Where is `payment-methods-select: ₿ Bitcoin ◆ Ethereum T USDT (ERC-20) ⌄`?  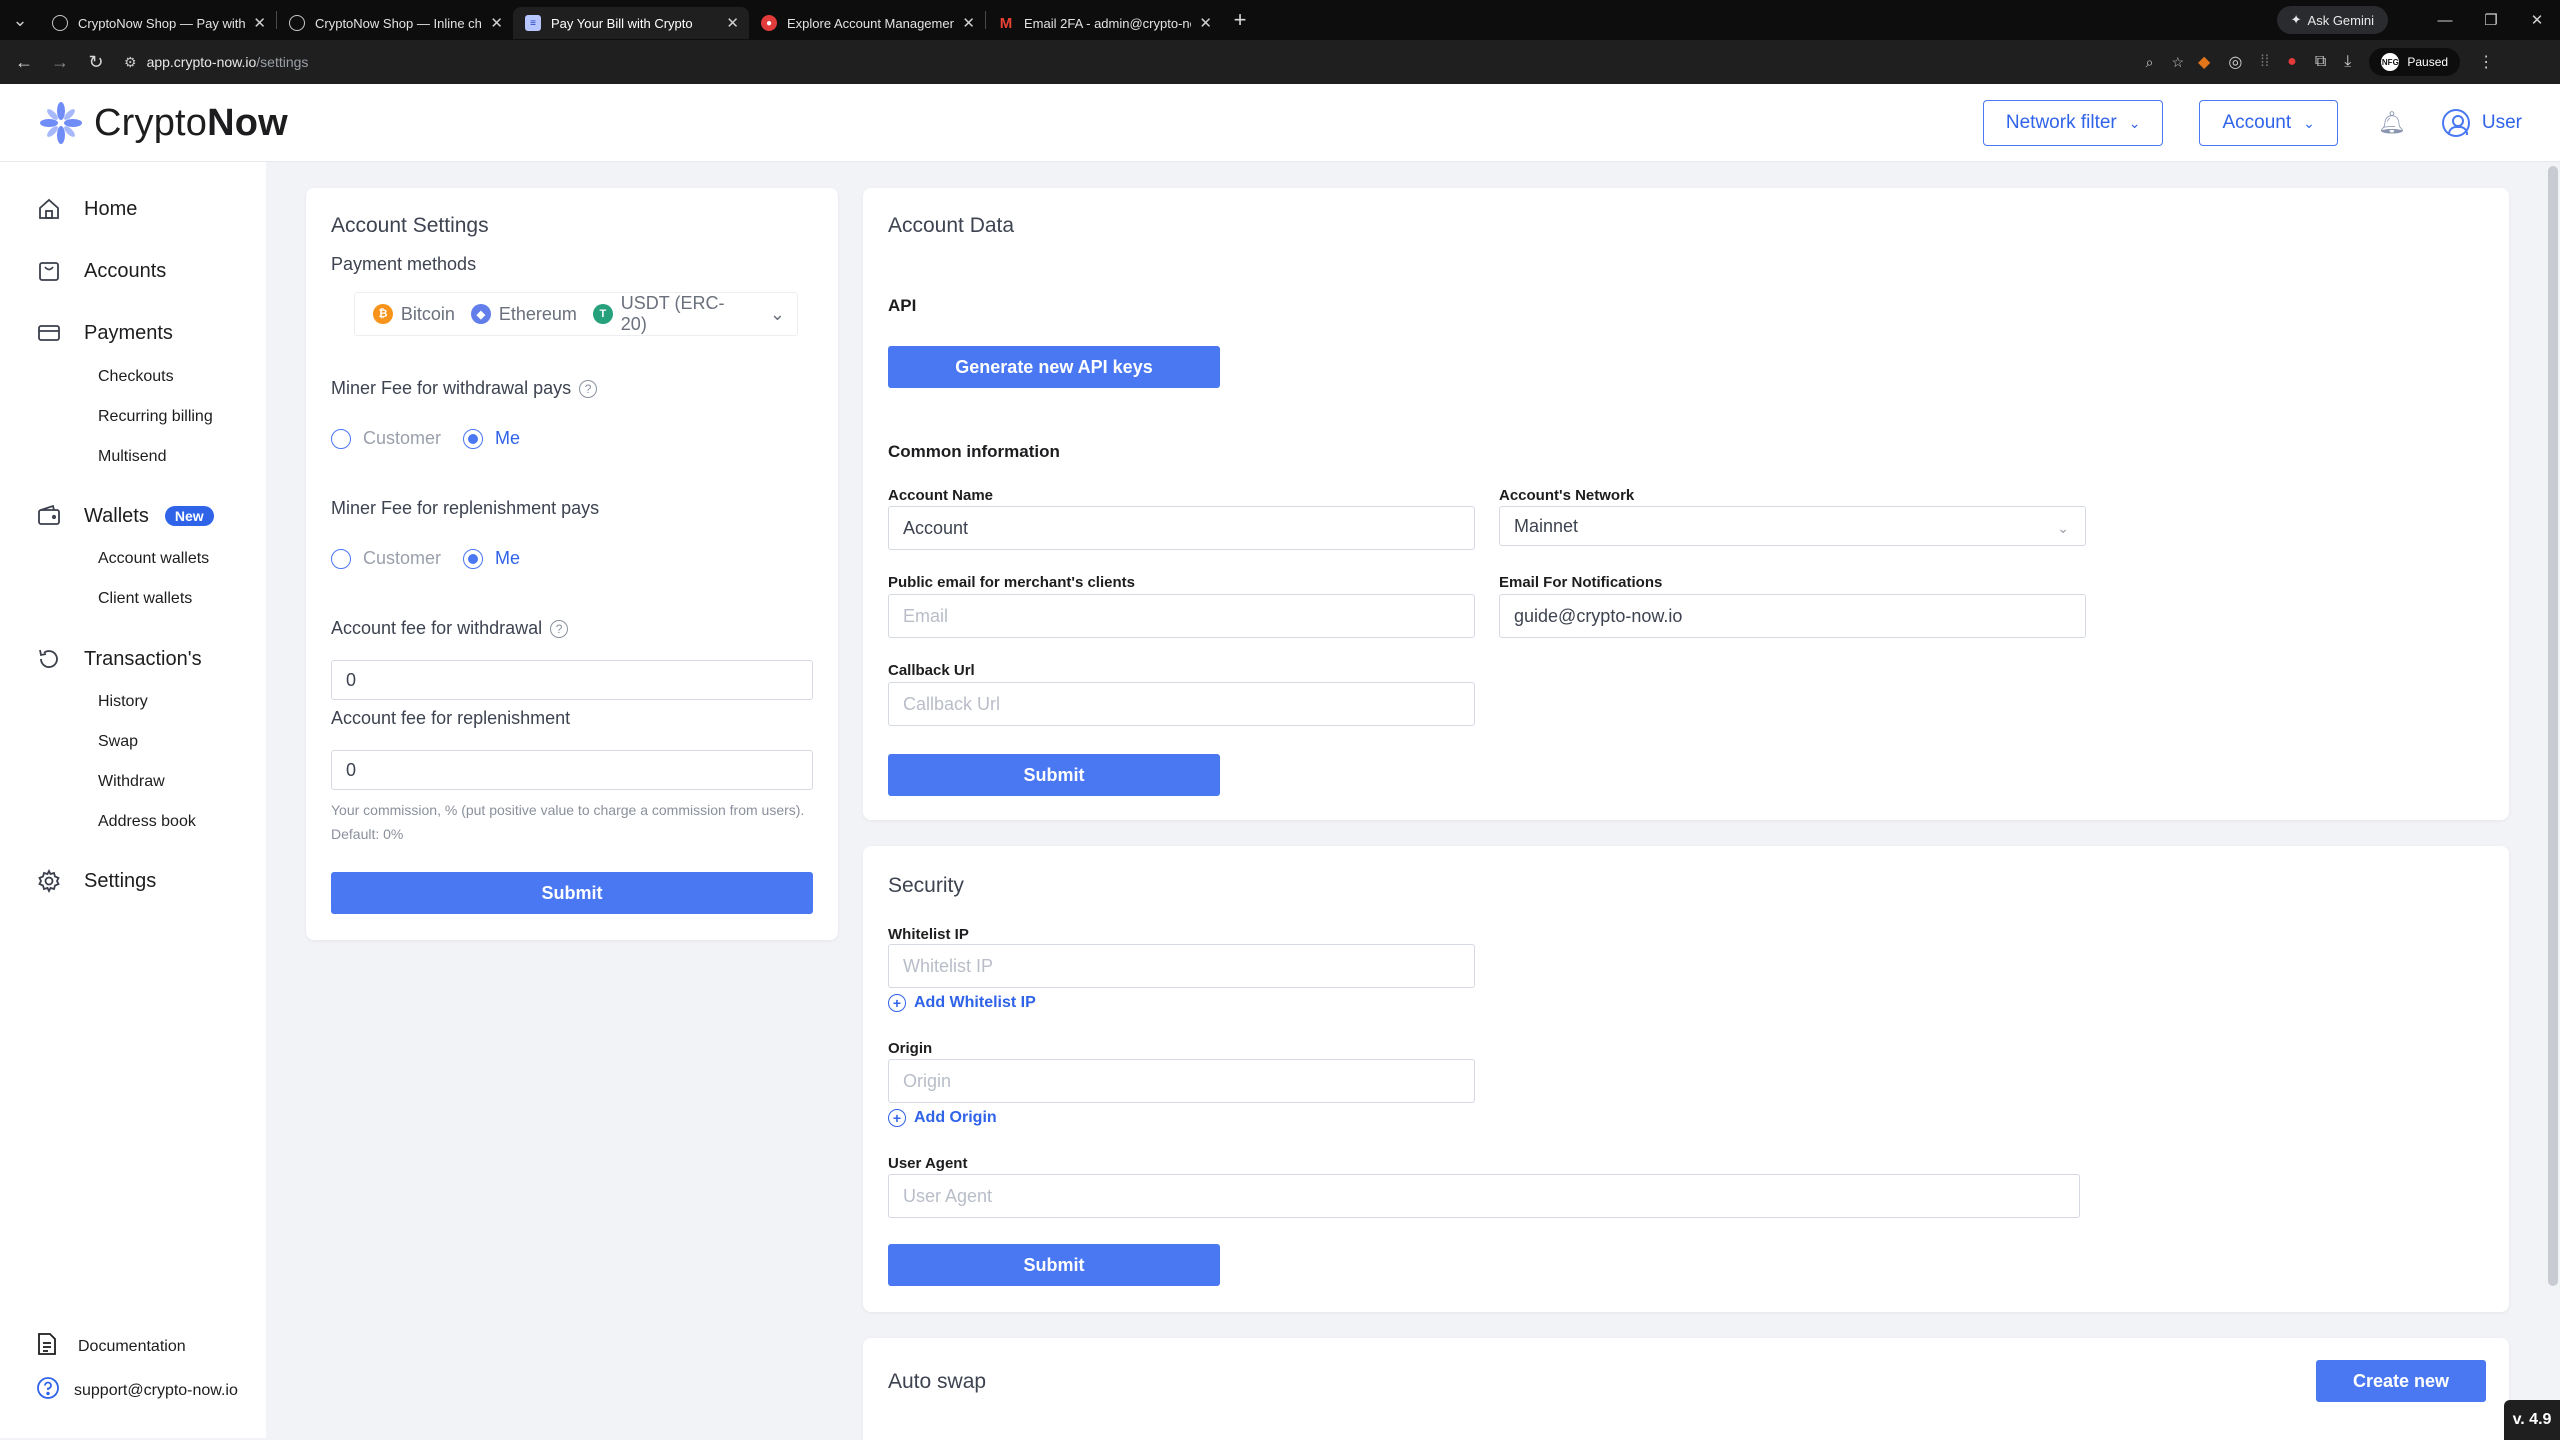
payment-methods-select: ₿ Bitcoin ◆ Ethereum T USDT (ERC-20) ⌄ is located at coordinates (576, 314).